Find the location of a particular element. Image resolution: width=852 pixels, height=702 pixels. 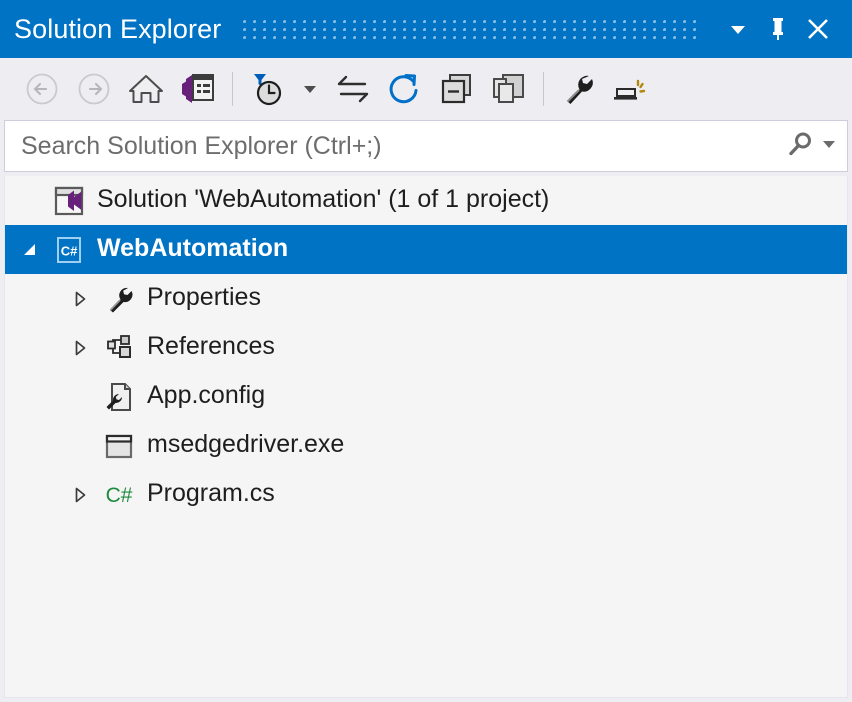

toolbar is located at coordinates (426, 89).